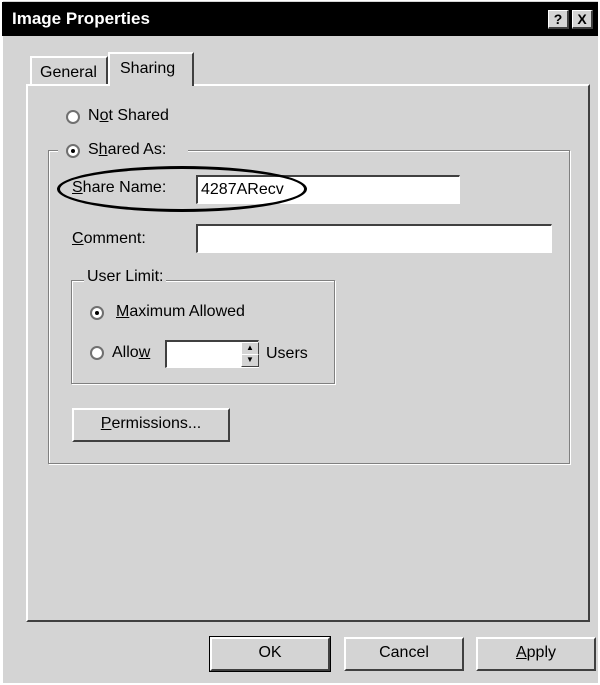 The height and width of the screenshot is (685, 600). I want to click on cancel-button: Cancel, so click(404, 654).